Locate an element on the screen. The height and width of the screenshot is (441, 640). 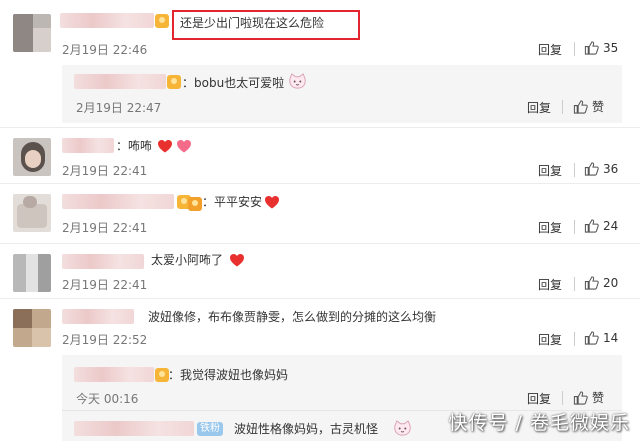
timestamp: 2月19日 22:46 is located at coordinates (105, 50).